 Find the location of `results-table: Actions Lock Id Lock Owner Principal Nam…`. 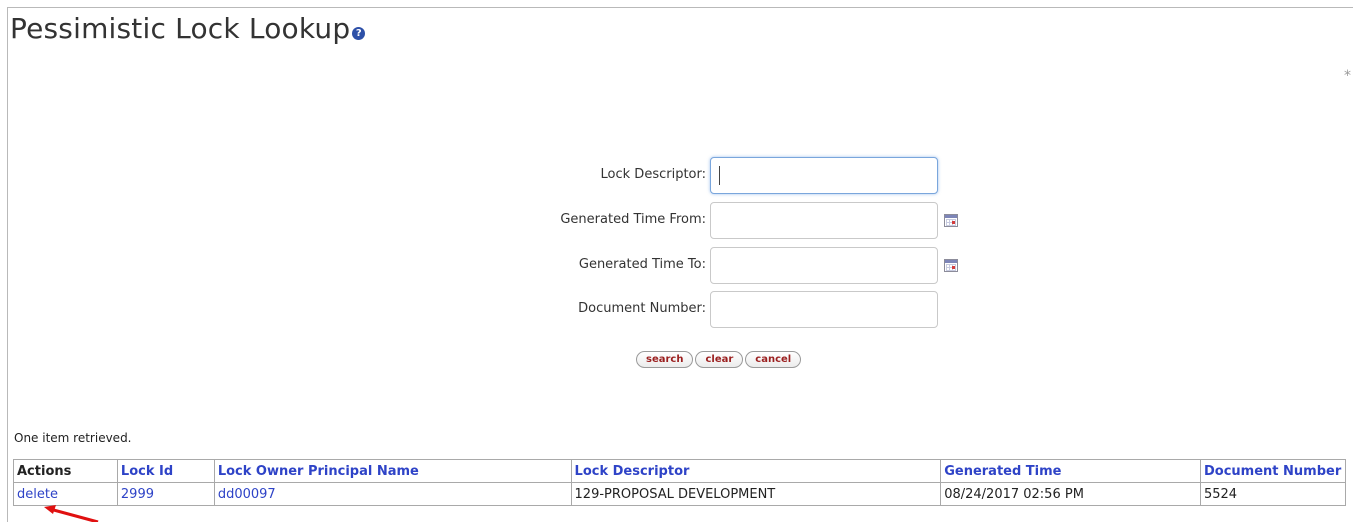

results-table: Actions Lock Id Lock Owner Principal Nam… is located at coordinates (680, 482).